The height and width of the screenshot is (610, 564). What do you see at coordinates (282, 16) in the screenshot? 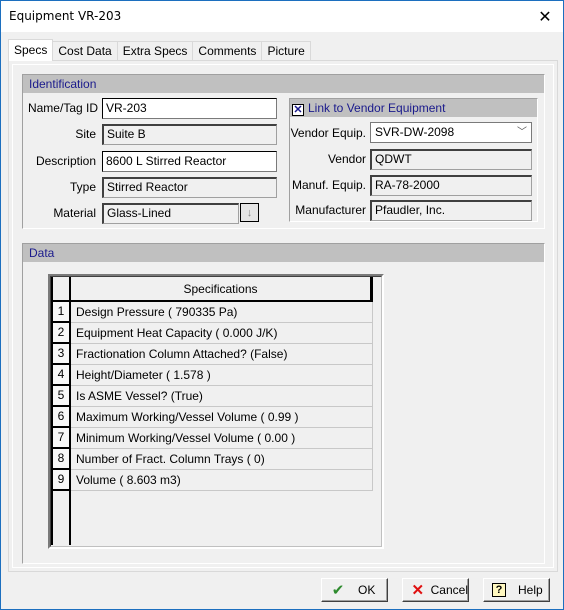
I see `title-bar: Equipment VR-203 ✕` at bounding box center [282, 16].